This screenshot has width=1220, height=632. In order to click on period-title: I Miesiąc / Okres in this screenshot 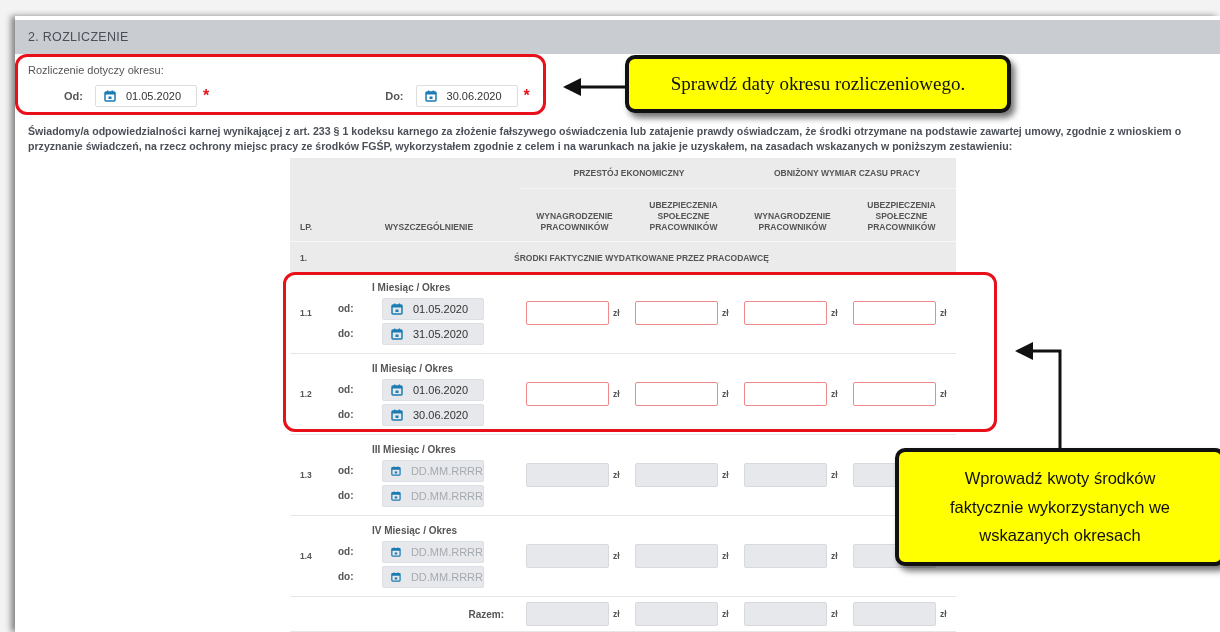, I will do `click(412, 287)`.